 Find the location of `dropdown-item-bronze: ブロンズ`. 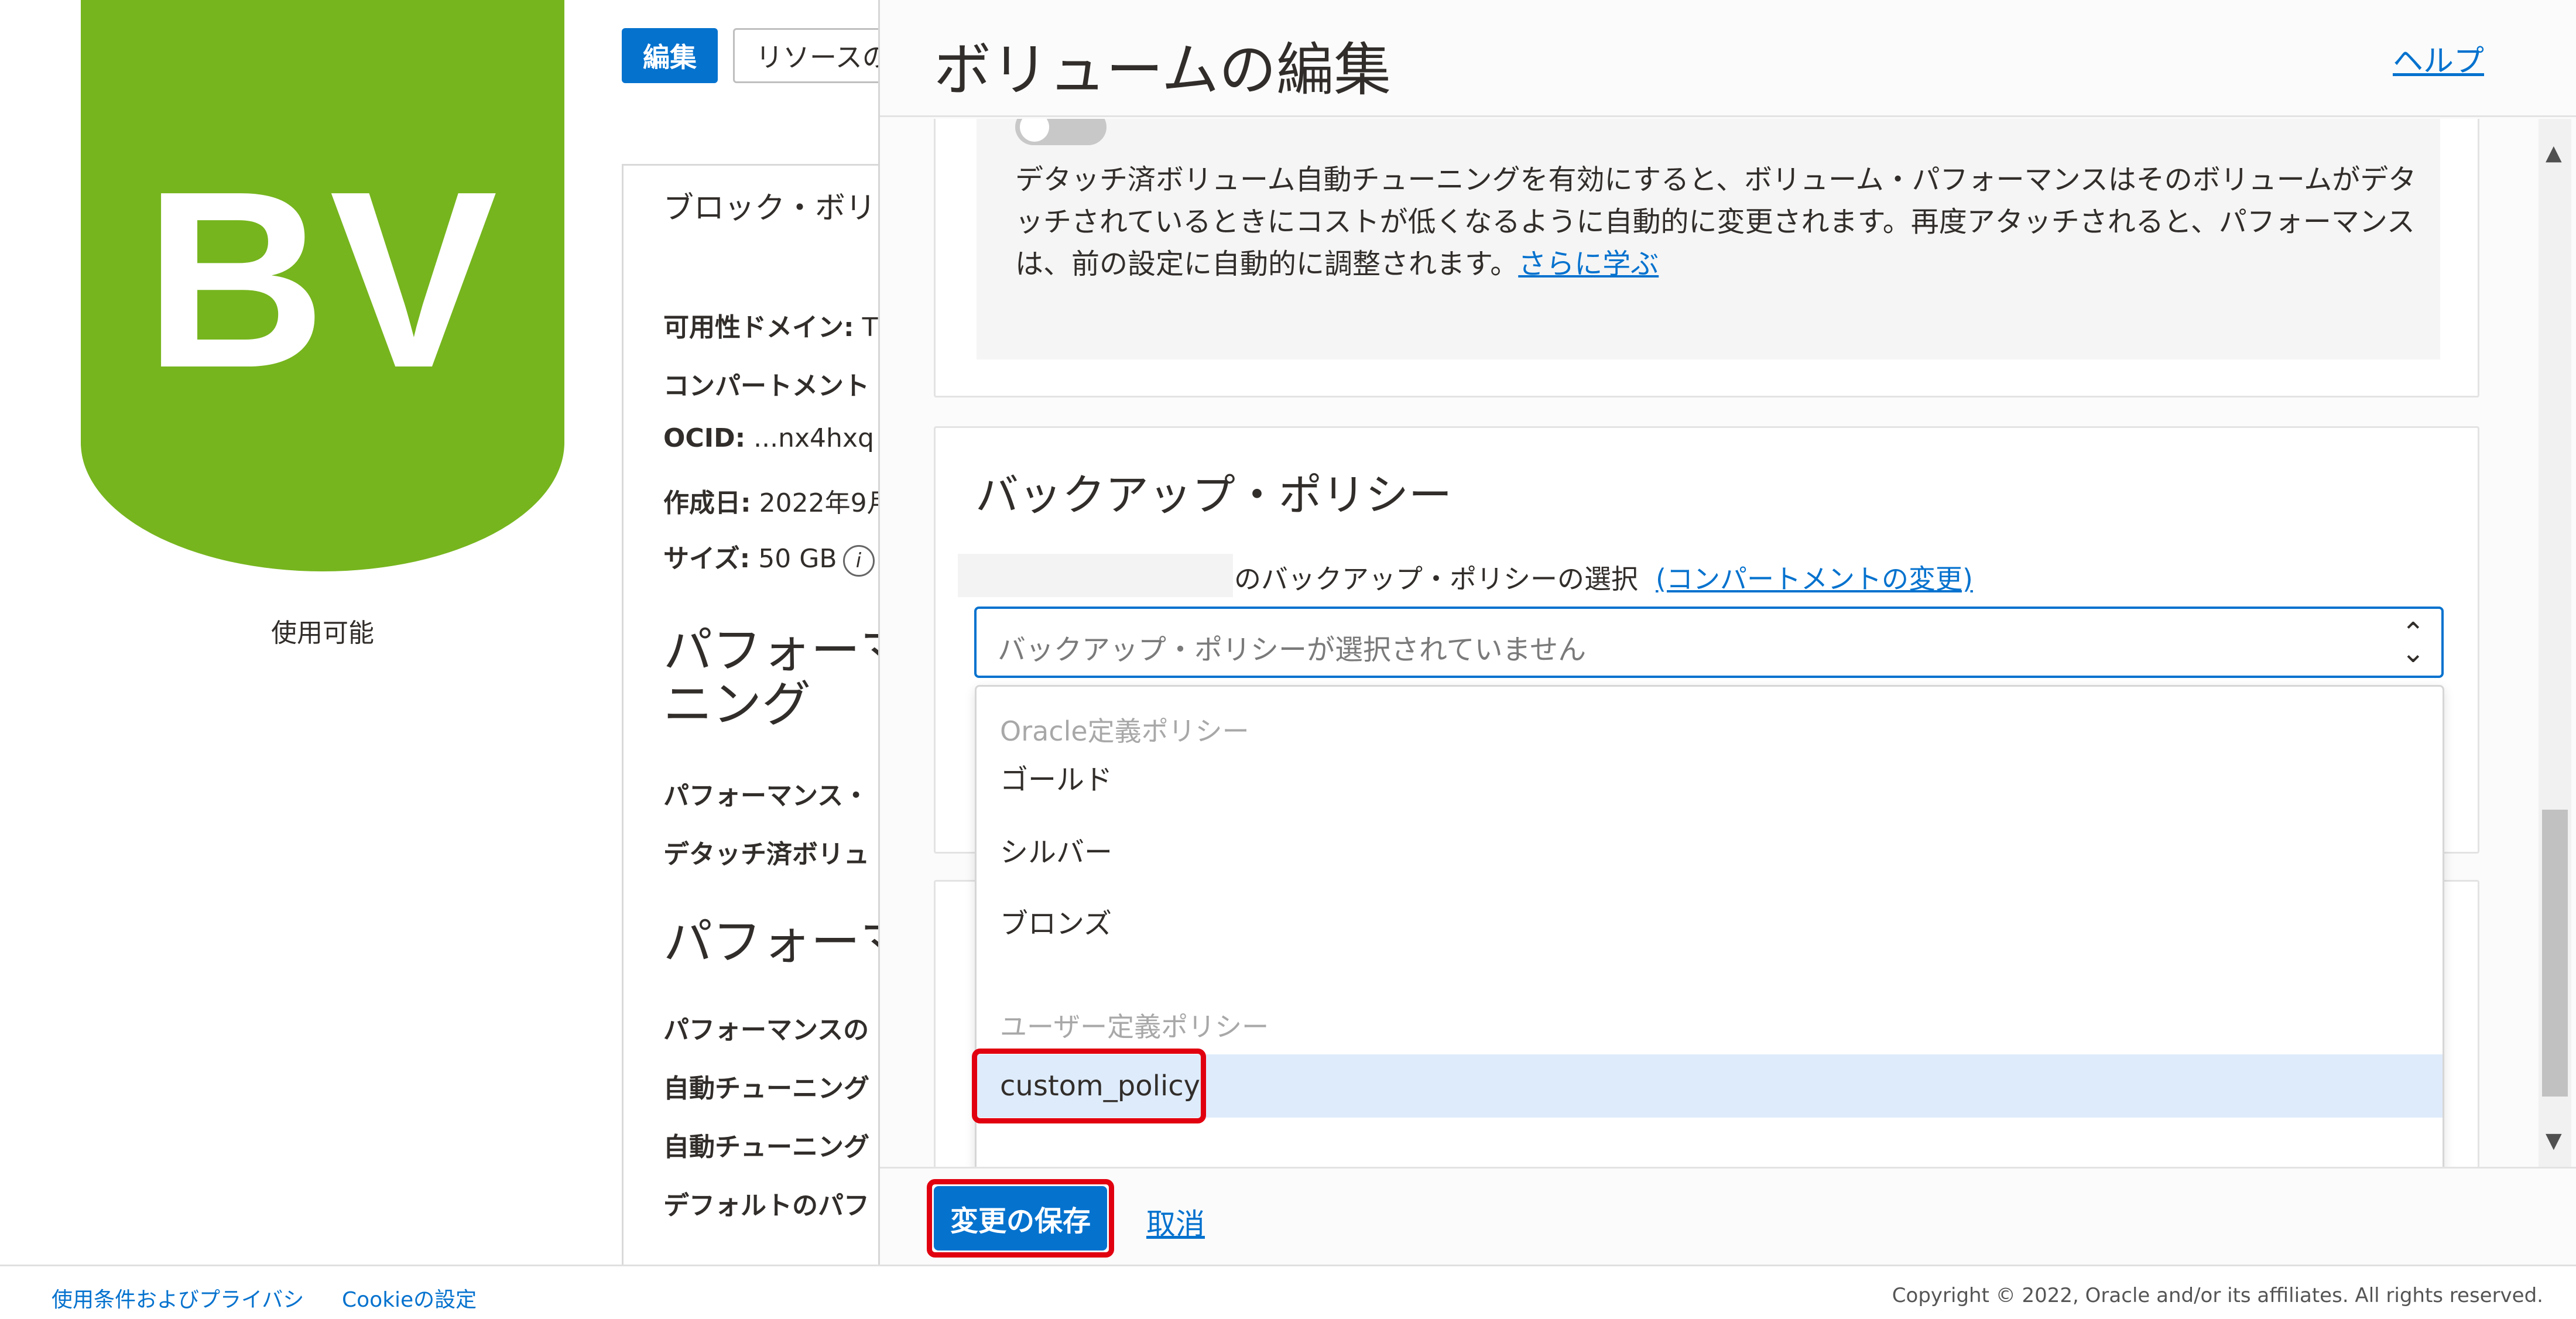

dropdown-item-bronze: ブロンズ is located at coordinates (1710, 921).